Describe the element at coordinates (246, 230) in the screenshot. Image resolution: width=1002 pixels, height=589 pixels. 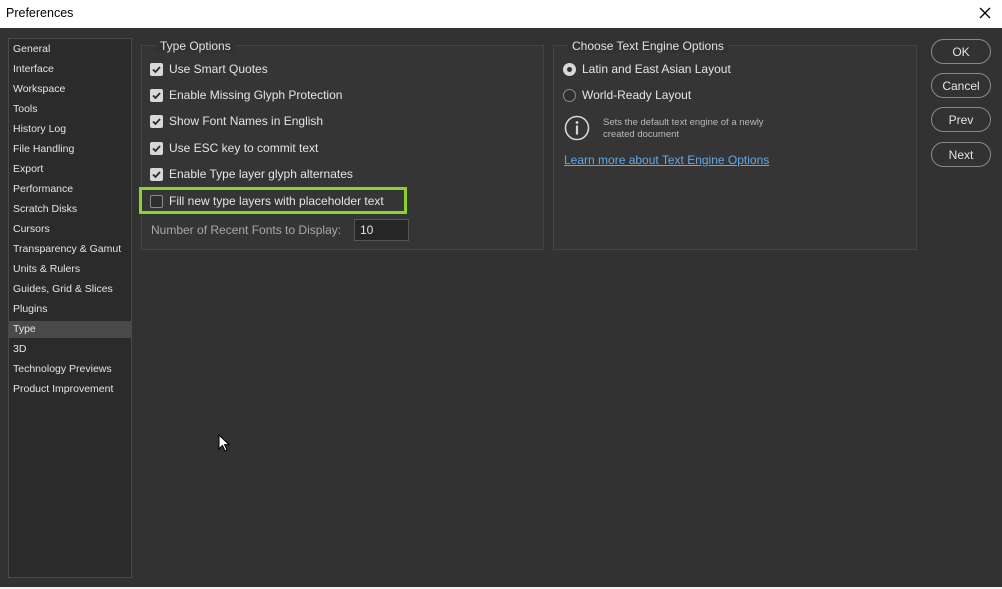
I see `recent-fonts-label: Number of Recent Fonts to Display:` at that location.